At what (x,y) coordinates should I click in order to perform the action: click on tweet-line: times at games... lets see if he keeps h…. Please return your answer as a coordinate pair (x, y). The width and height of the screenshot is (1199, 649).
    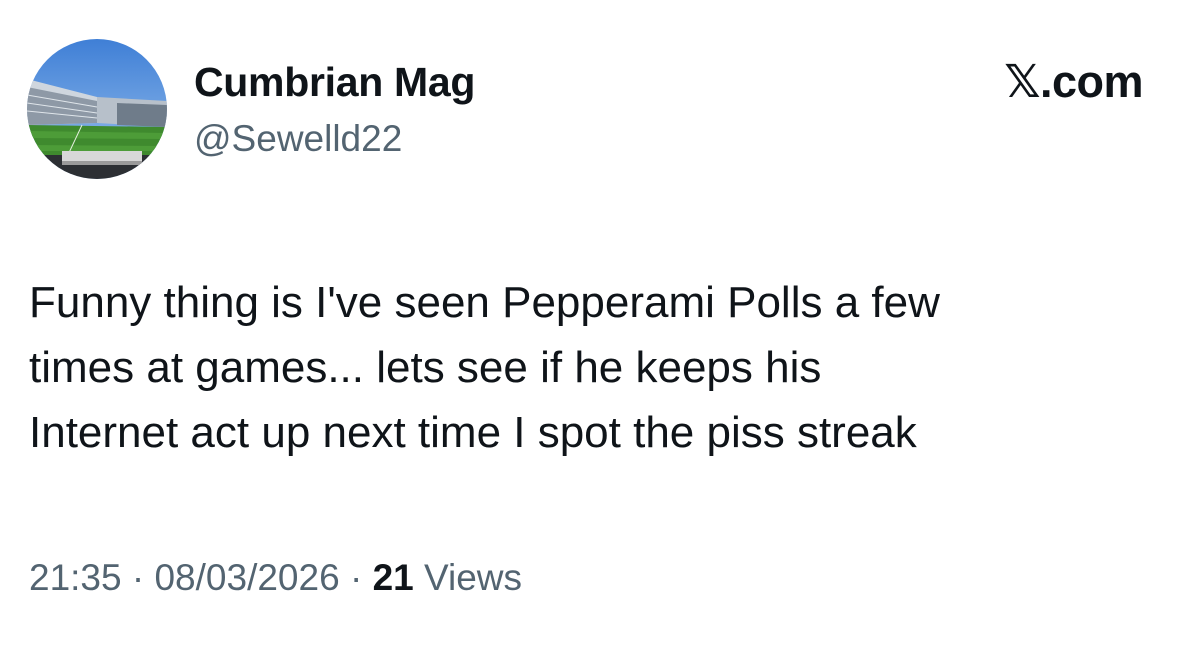
    Looking at the image, I should click on (425, 367).